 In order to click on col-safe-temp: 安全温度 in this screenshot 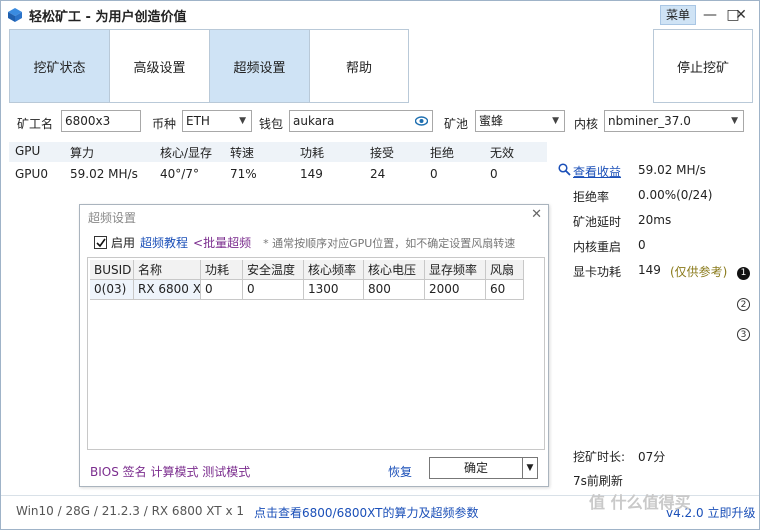, I will do `click(273, 270)`.